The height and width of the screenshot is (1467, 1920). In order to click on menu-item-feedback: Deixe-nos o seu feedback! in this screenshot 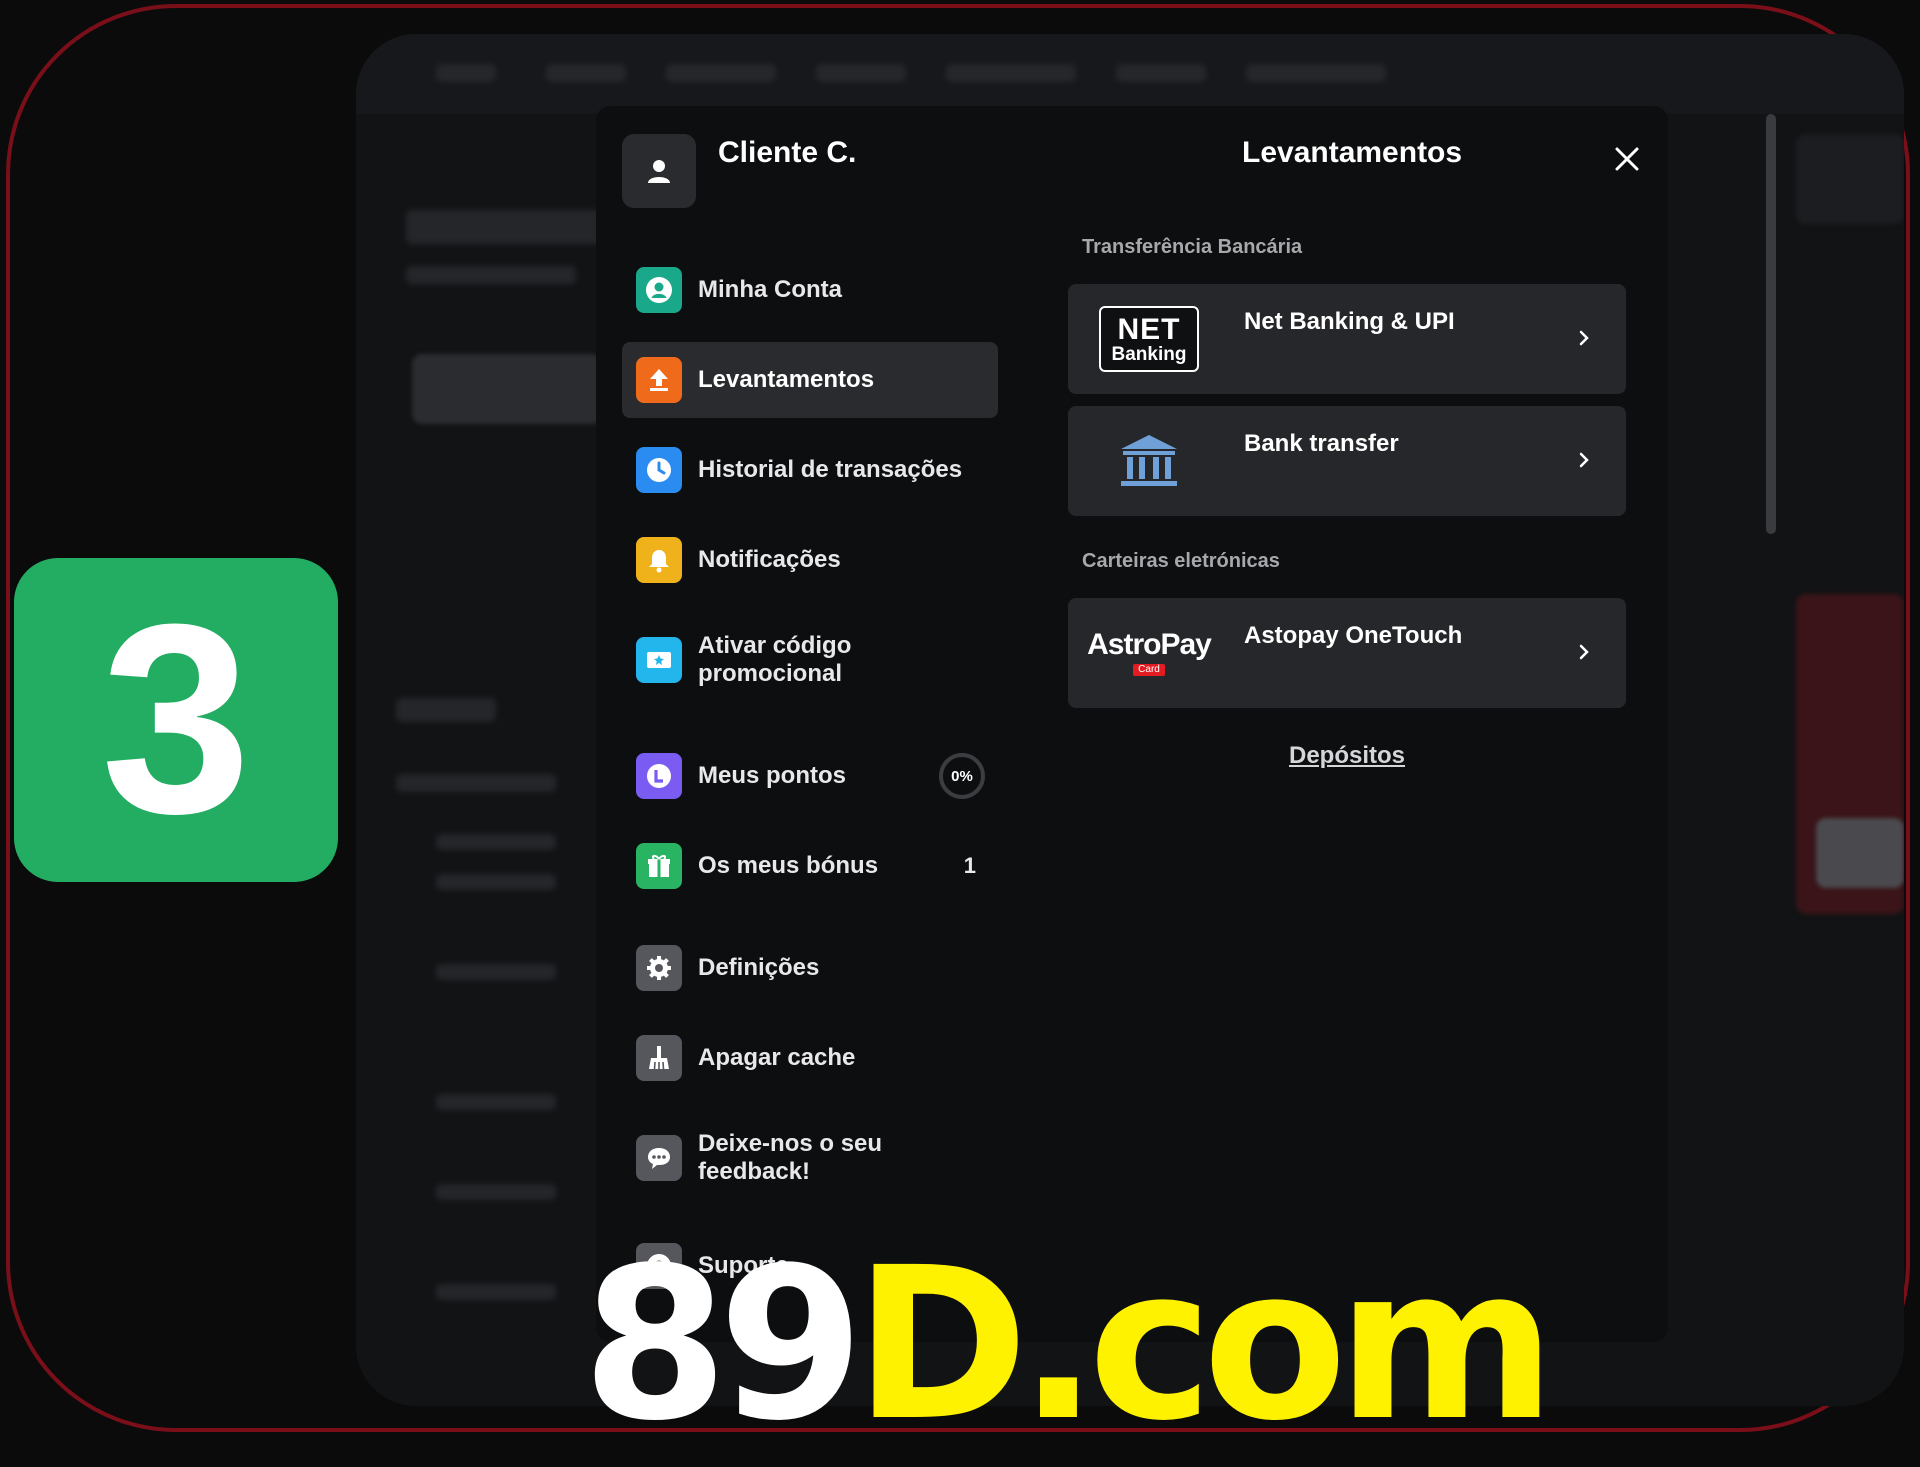, I will do `click(810, 1158)`.